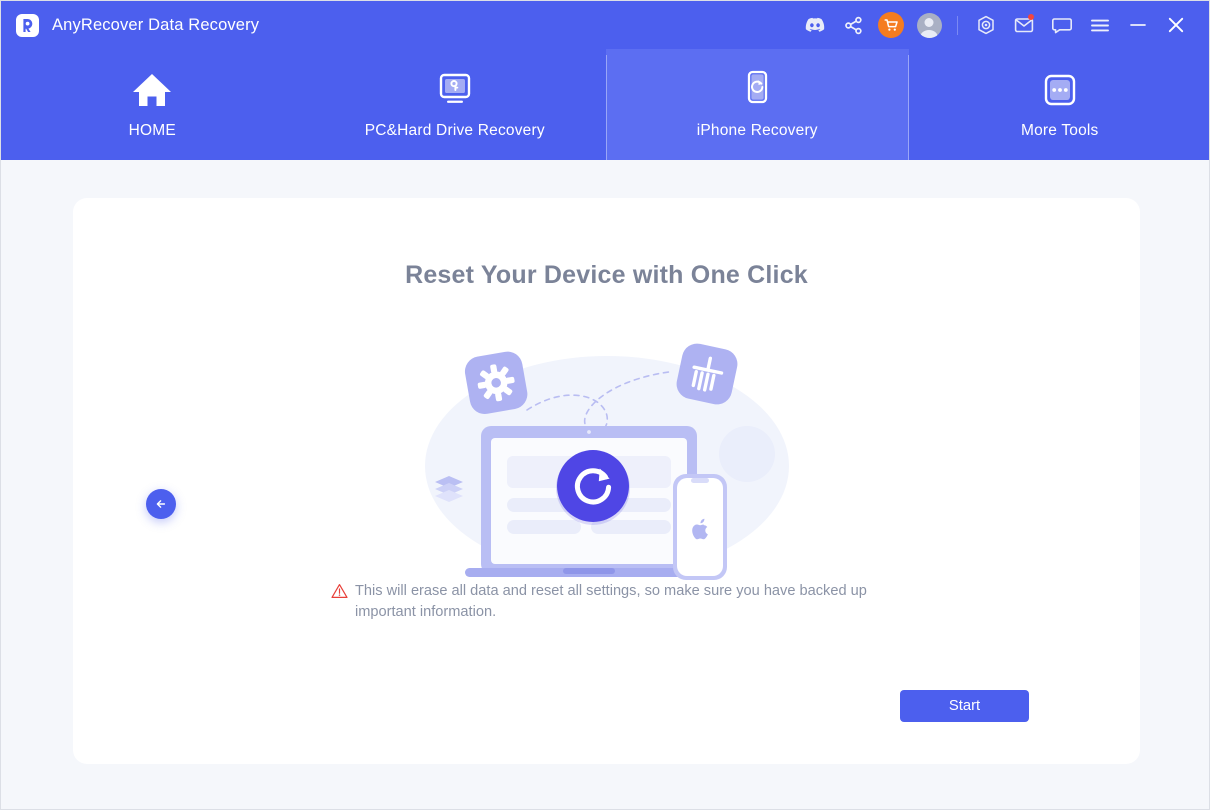  I want to click on menu-glyph, so click(1100, 25).